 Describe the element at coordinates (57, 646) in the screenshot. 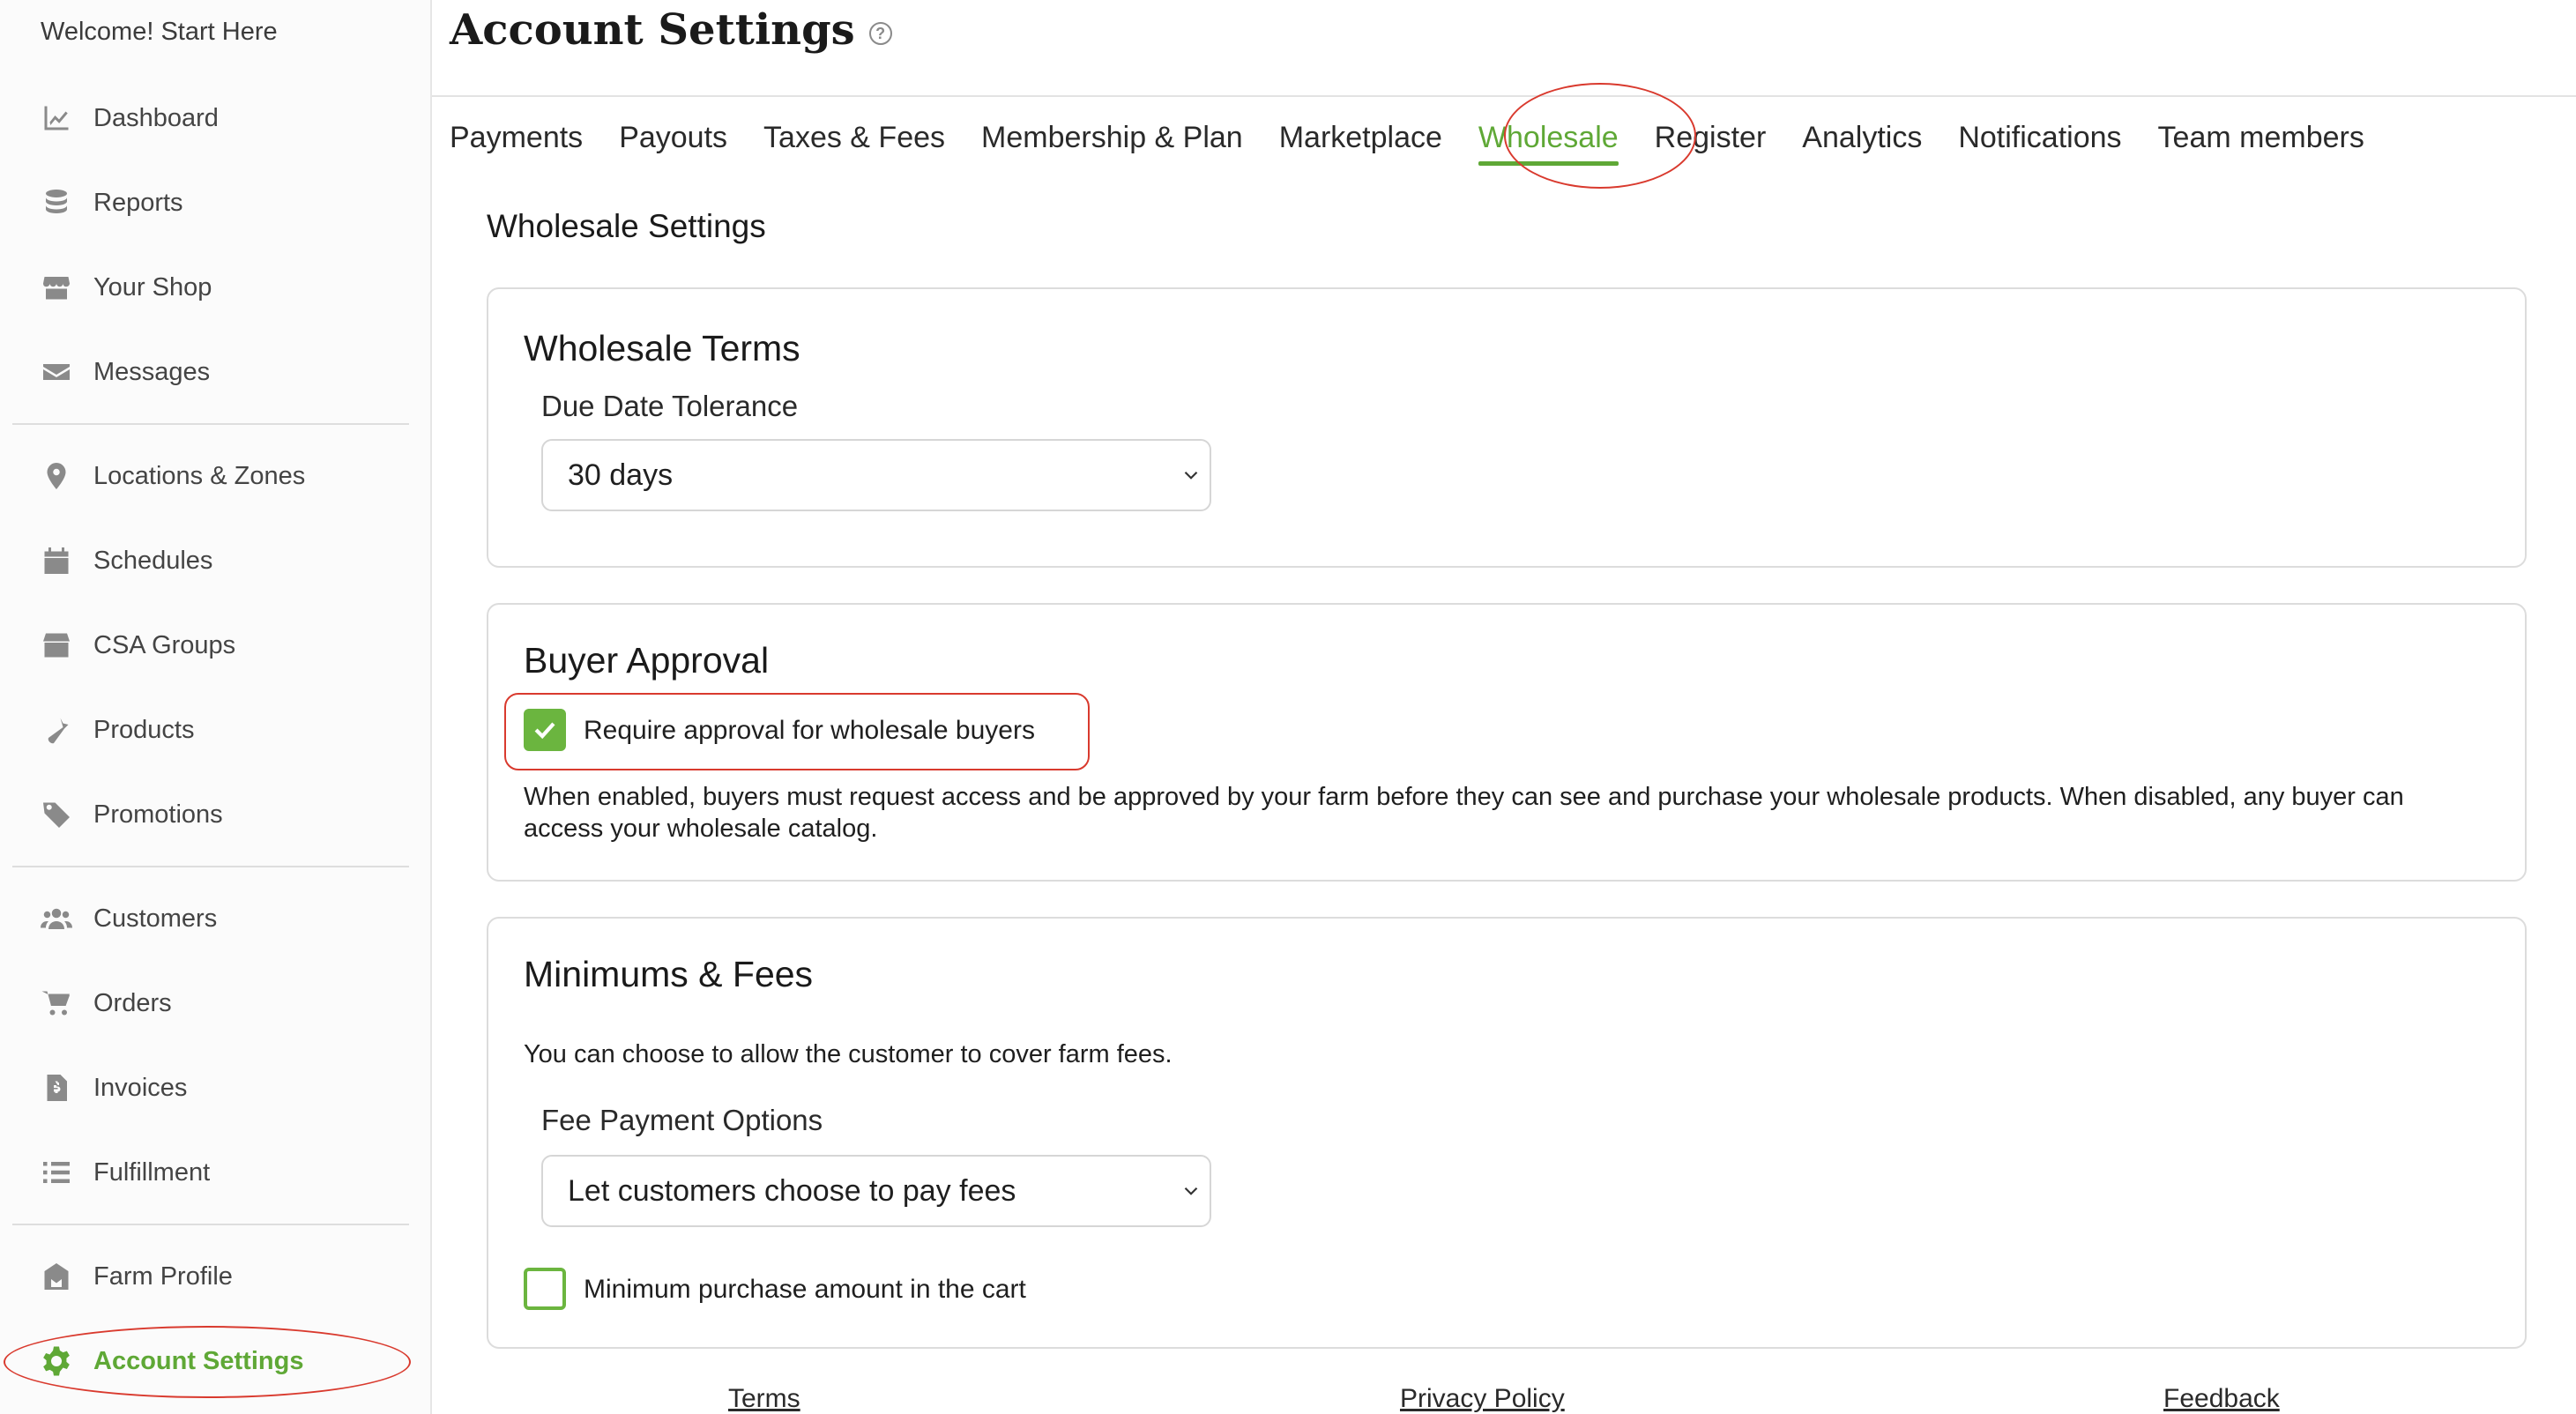

I see `box-icon` at that location.